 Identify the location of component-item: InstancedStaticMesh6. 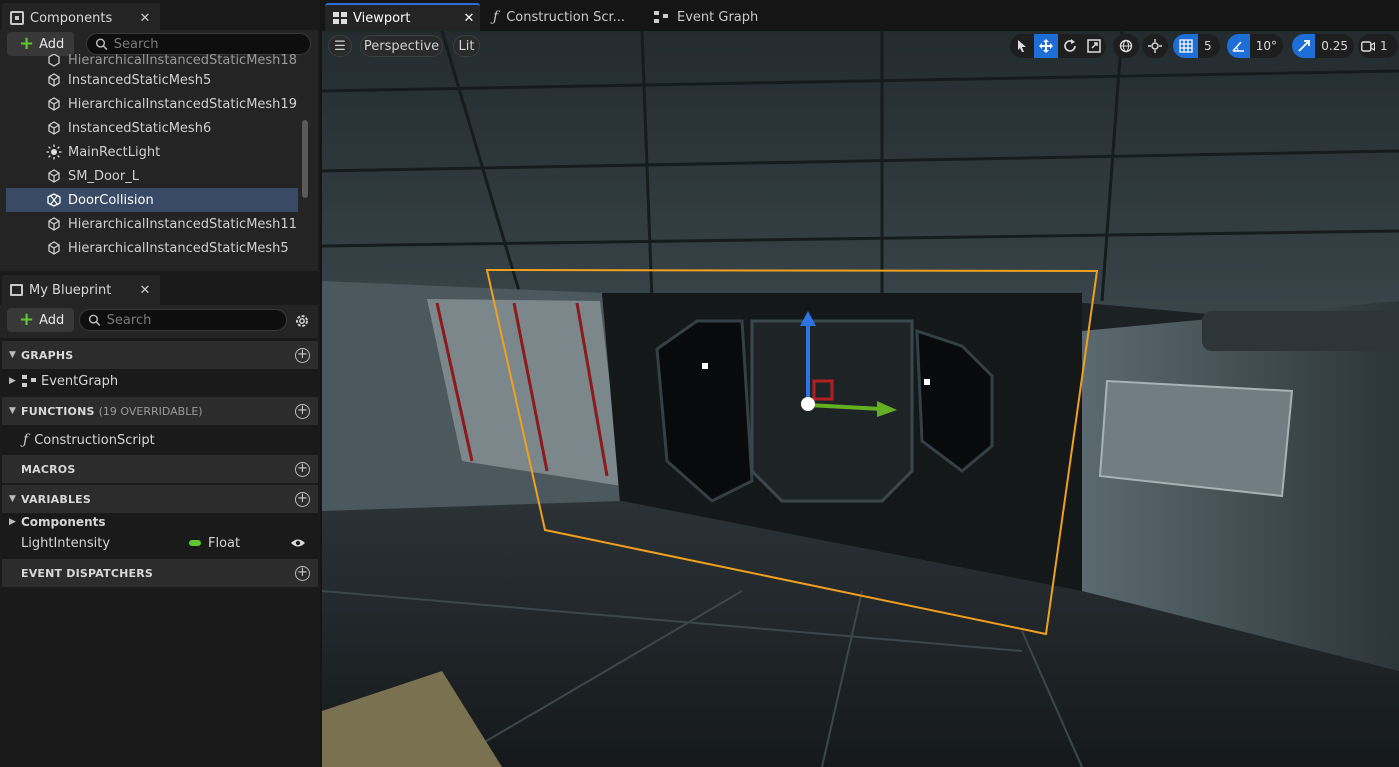
(152, 128).